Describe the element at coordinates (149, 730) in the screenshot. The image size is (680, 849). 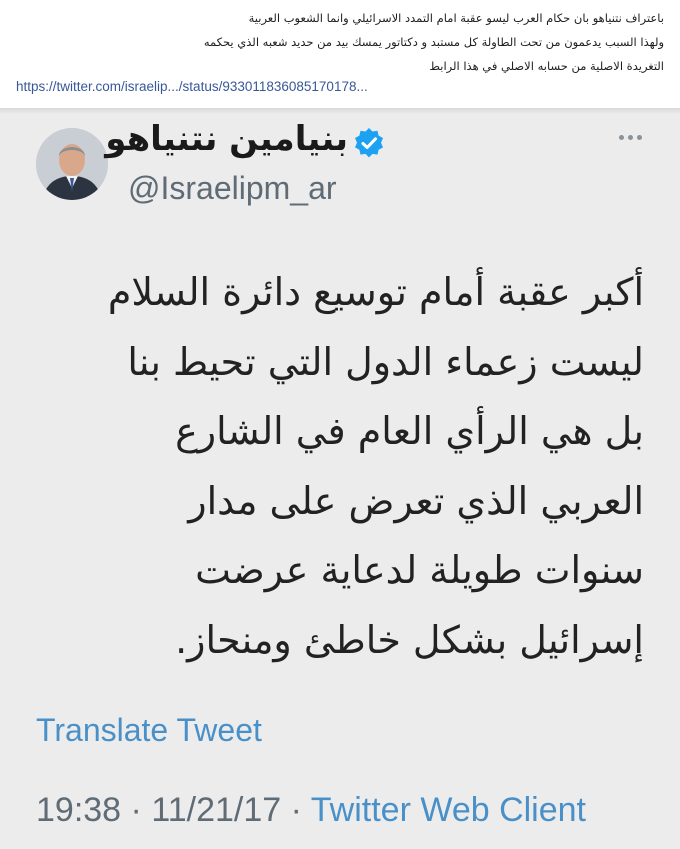
I see `translate-tweet-link: Translate Tweet` at that location.